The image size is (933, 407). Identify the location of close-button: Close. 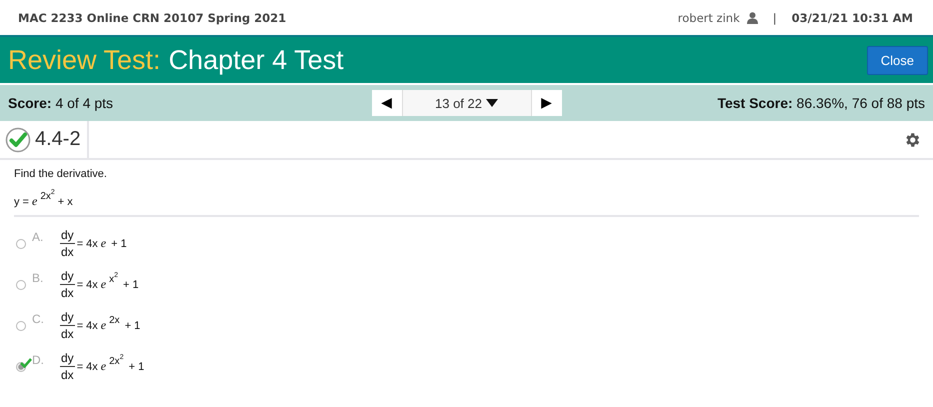
(897, 60).